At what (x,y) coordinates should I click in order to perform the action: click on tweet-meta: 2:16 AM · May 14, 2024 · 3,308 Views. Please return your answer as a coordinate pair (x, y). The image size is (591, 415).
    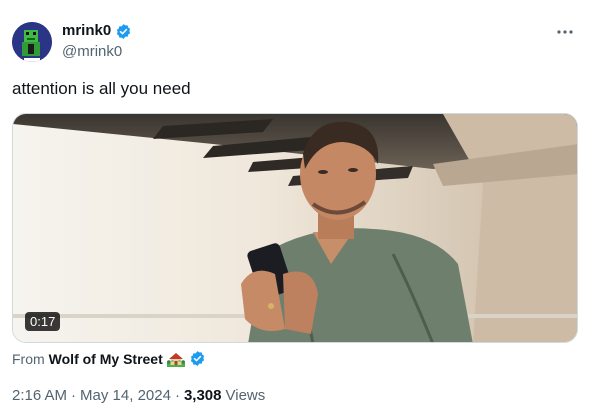
    Looking at the image, I should click on (138, 395).